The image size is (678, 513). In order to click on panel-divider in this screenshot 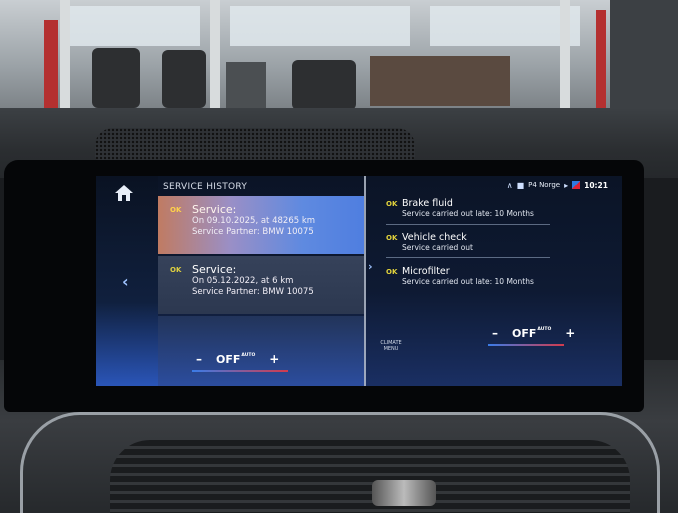, I will do `click(365, 281)`.